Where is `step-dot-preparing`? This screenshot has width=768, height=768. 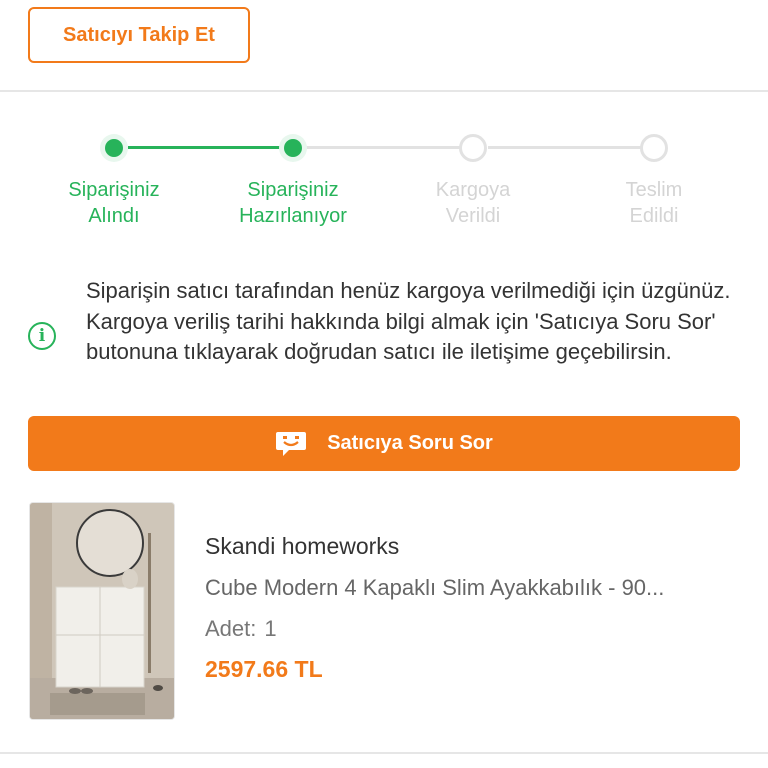
step-dot-preparing is located at coordinates (293, 148).